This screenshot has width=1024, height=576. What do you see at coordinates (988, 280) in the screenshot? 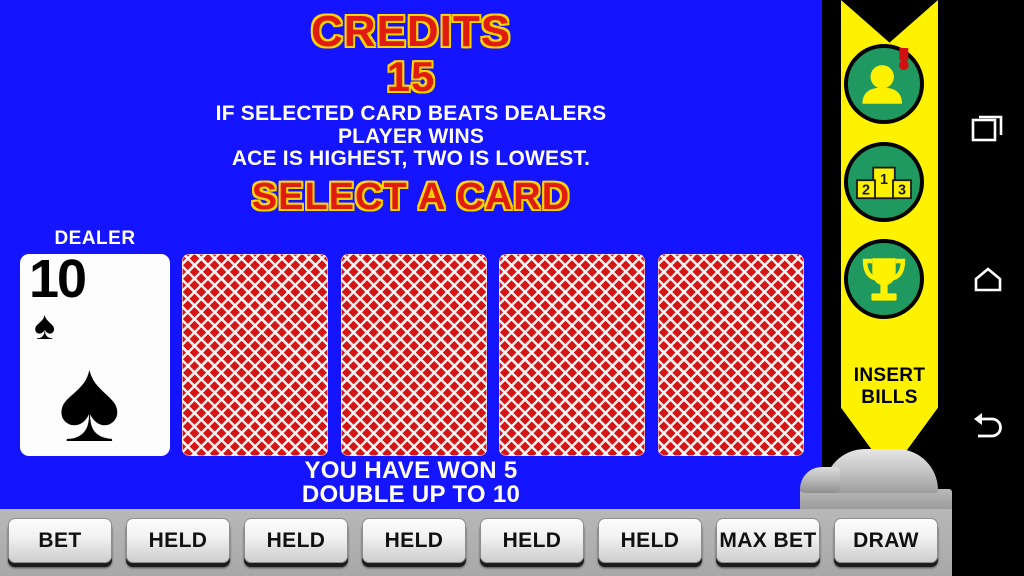
I see `home-icon` at bounding box center [988, 280].